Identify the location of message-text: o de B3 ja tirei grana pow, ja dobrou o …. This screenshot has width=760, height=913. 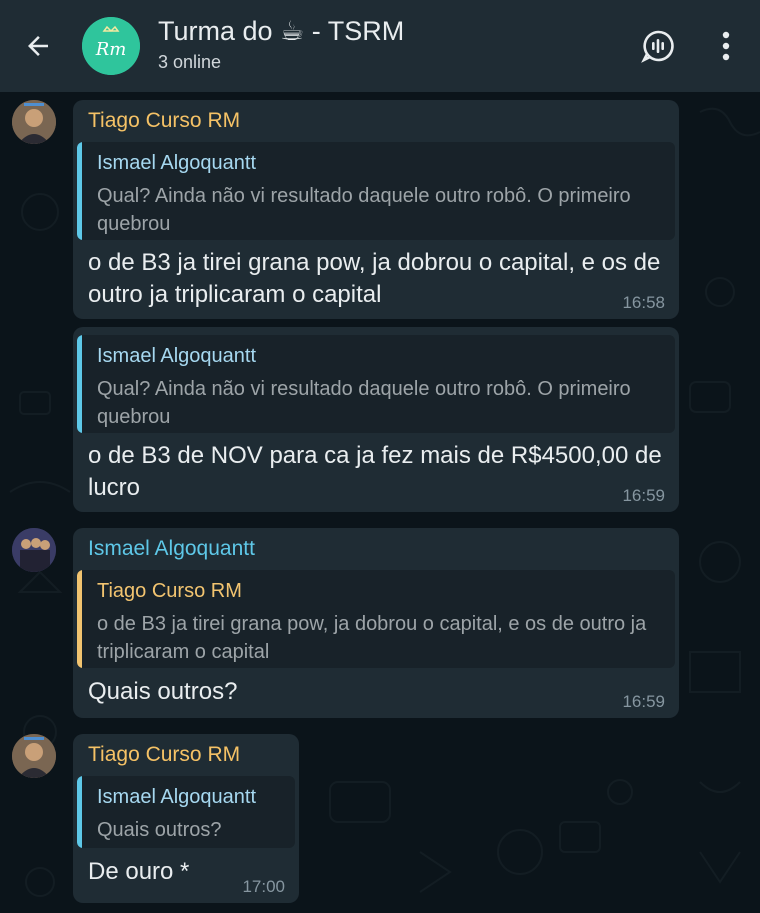
(374, 278).